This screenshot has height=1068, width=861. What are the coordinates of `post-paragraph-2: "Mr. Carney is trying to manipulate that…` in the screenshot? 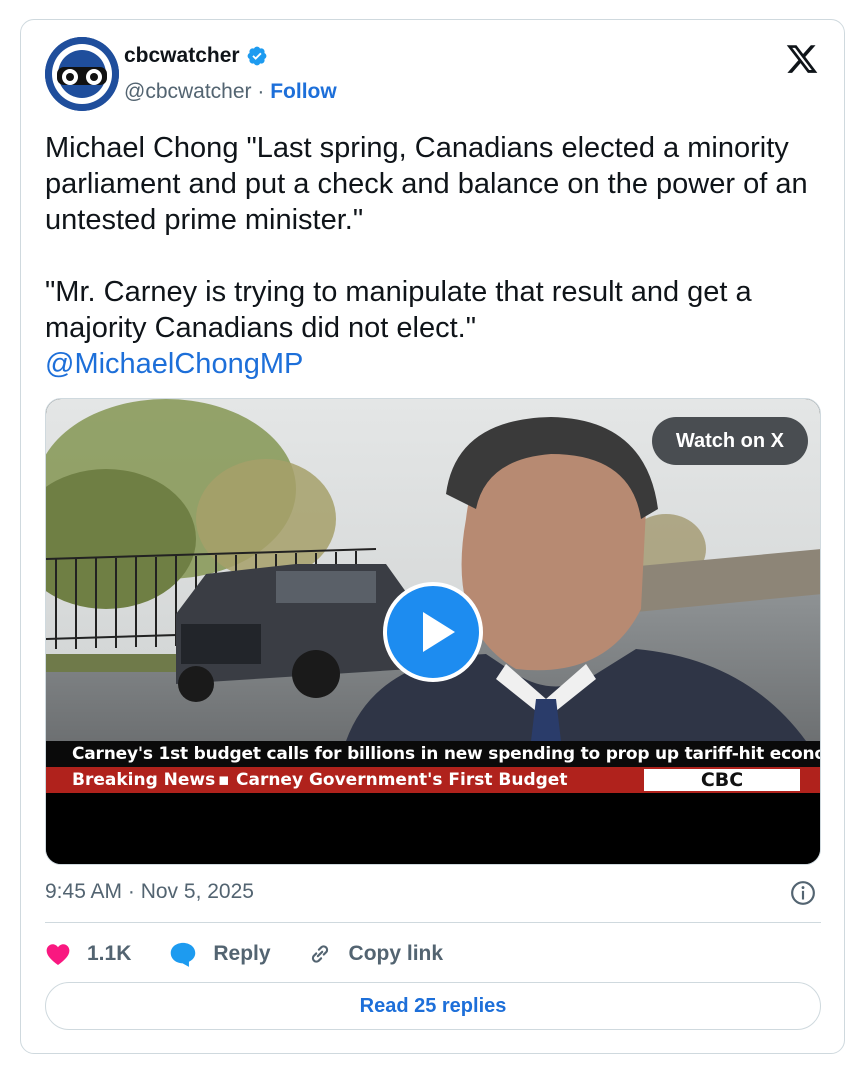 It's located at (398, 310).